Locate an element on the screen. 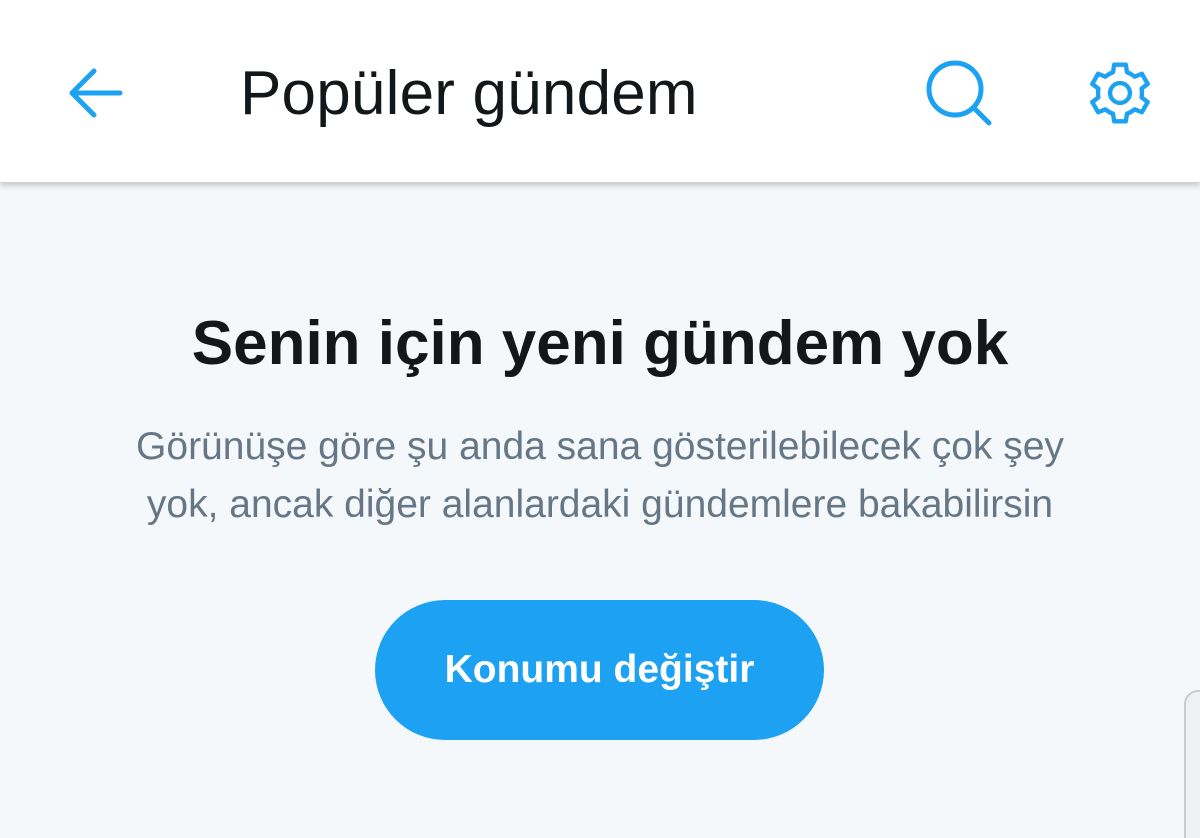  gear-icon is located at coordinates (1120, 93).